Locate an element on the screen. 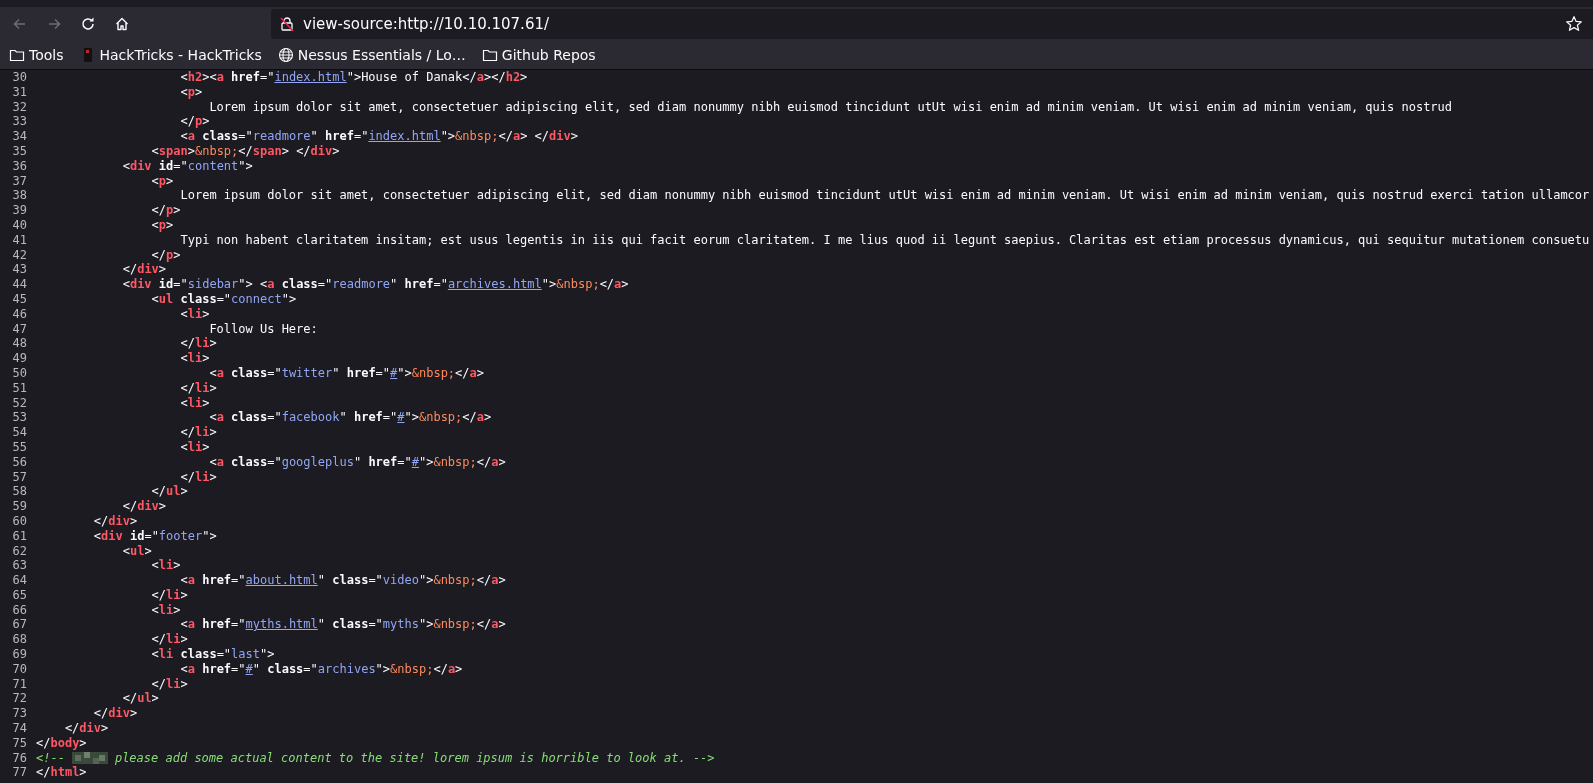  code-line: <h2><a href="index.html">House of Danak</a></h2> is located at coordinates (353, 77).